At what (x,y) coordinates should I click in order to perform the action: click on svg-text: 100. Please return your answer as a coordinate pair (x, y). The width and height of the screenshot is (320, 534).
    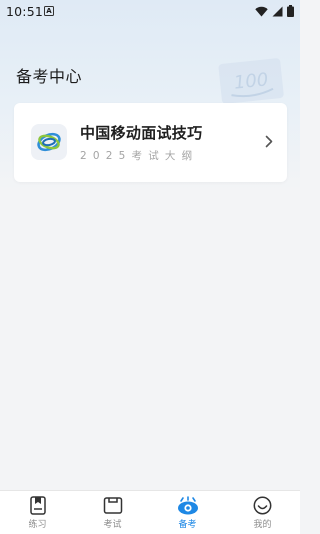
    Looking at the image, I should click on (251, 81).